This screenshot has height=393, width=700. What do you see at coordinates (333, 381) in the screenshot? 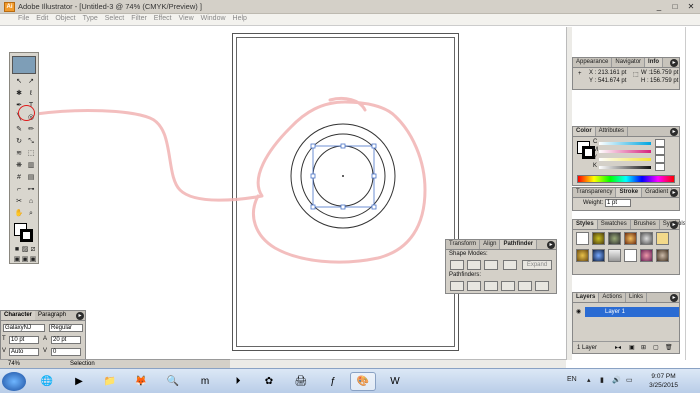
I see `flash-icon: ƒ` at bounding box center [333, 381].